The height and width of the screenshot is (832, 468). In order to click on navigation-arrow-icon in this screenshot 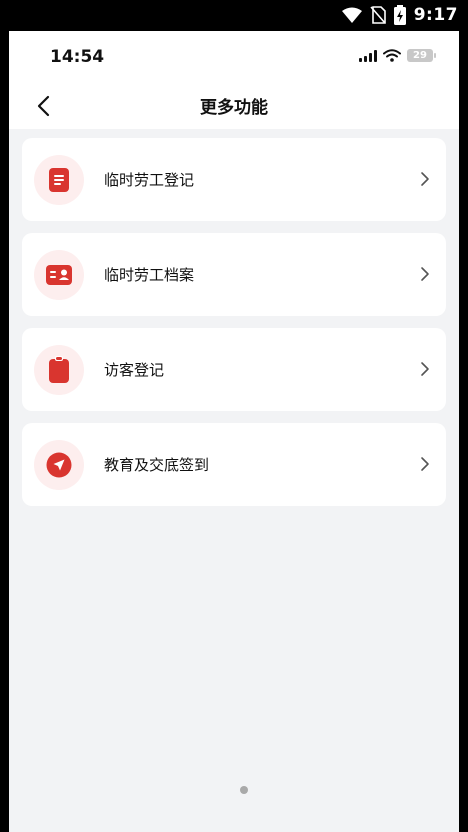, I will do `click(59, 465)`.